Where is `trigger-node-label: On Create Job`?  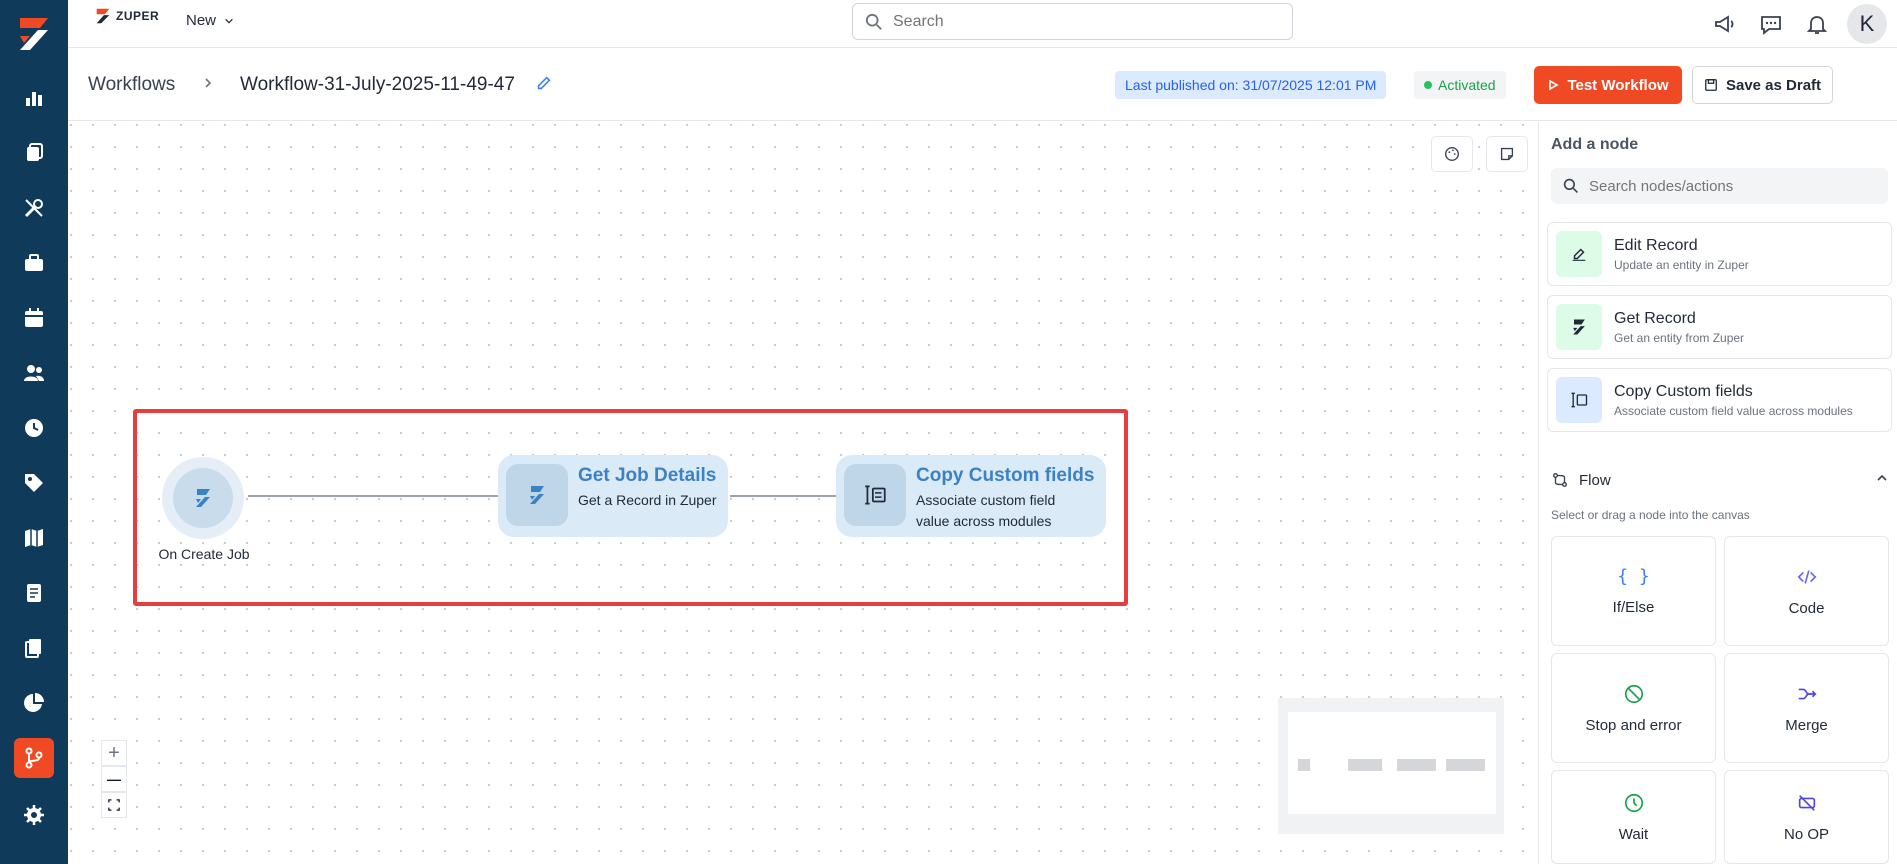 trigger-node-label: On Create Job is located at coordinates (204, 554).